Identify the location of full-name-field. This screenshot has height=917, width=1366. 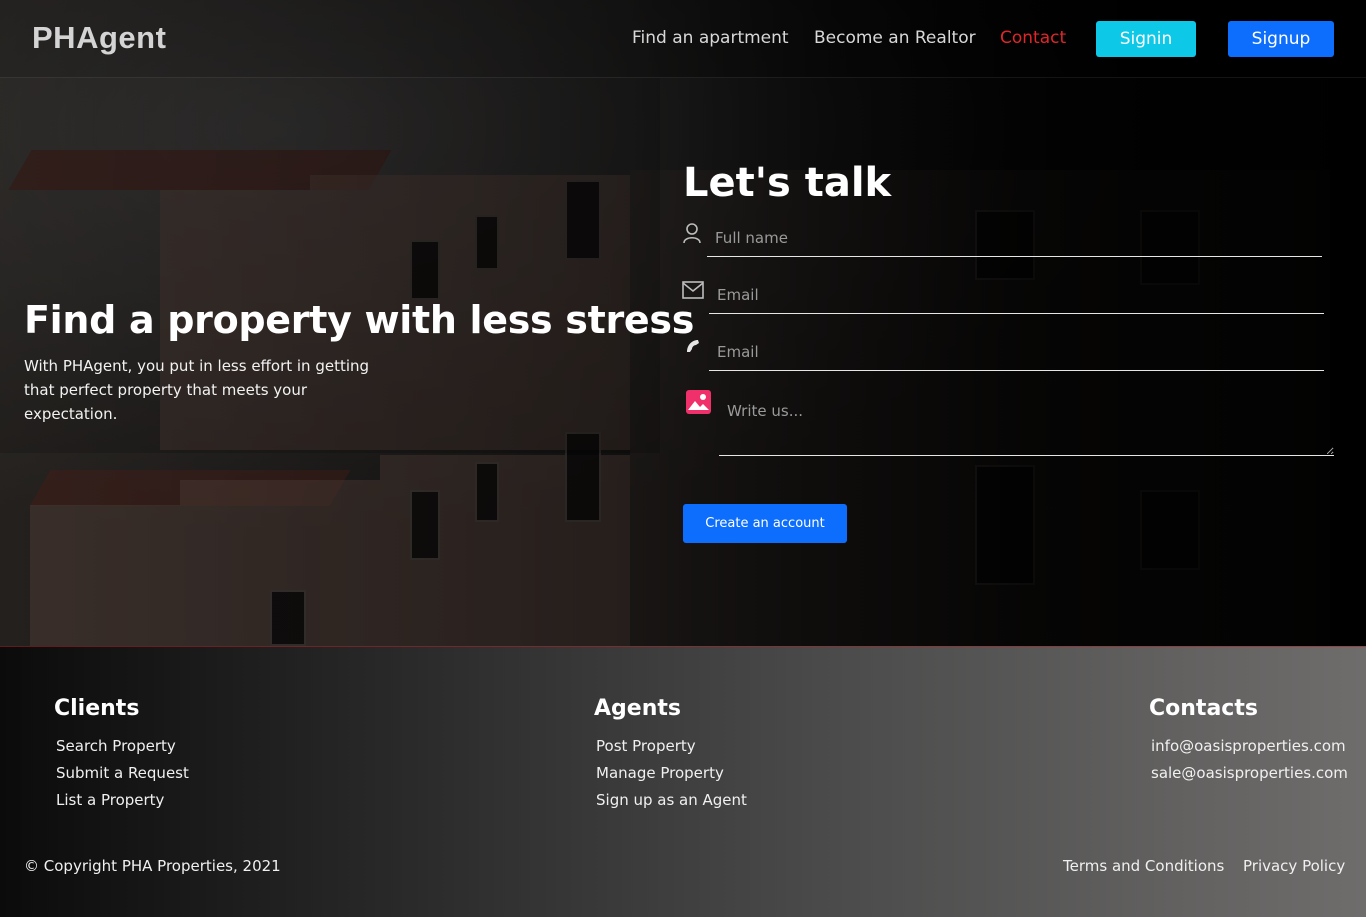
(1014, 238).